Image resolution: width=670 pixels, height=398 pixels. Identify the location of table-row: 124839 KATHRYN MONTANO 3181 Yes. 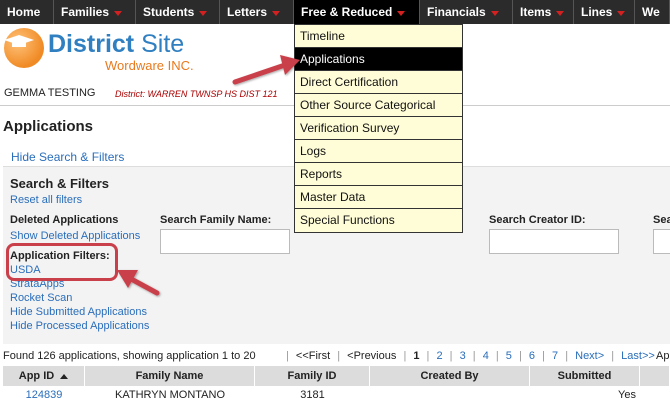
(336, 393).